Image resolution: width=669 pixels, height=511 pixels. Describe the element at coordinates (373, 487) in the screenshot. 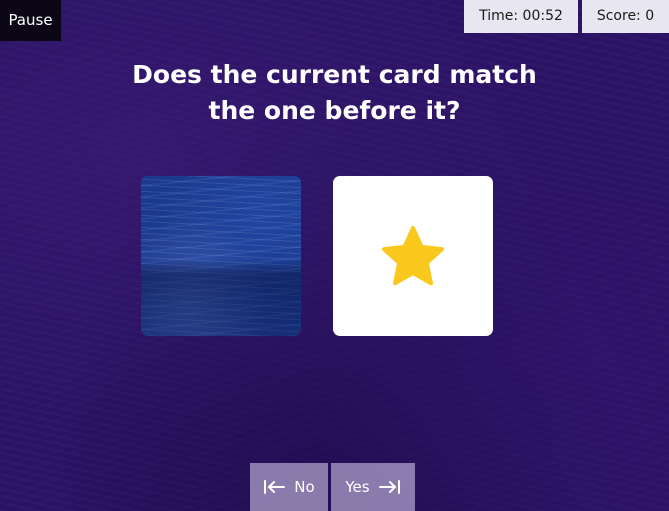

I see `yes-button: Yes` at that location.